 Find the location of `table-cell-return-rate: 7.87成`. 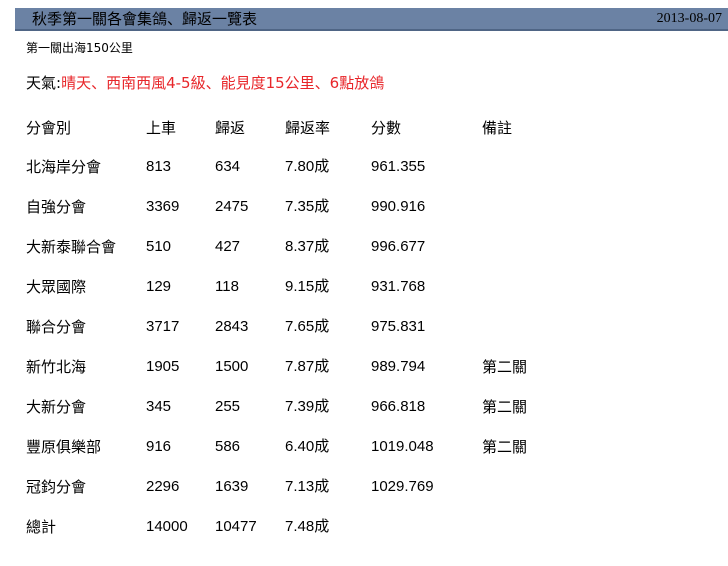

table-cell-return-rate: 7.87成 is located at coordinates (307, 366).